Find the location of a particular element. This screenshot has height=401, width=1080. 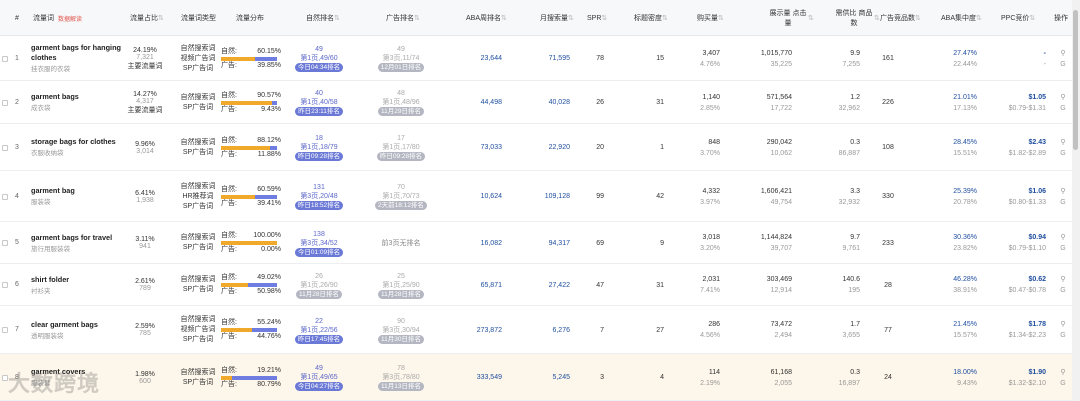

aba-concentration-value: 27.47% is located at coordinates (965, 53).